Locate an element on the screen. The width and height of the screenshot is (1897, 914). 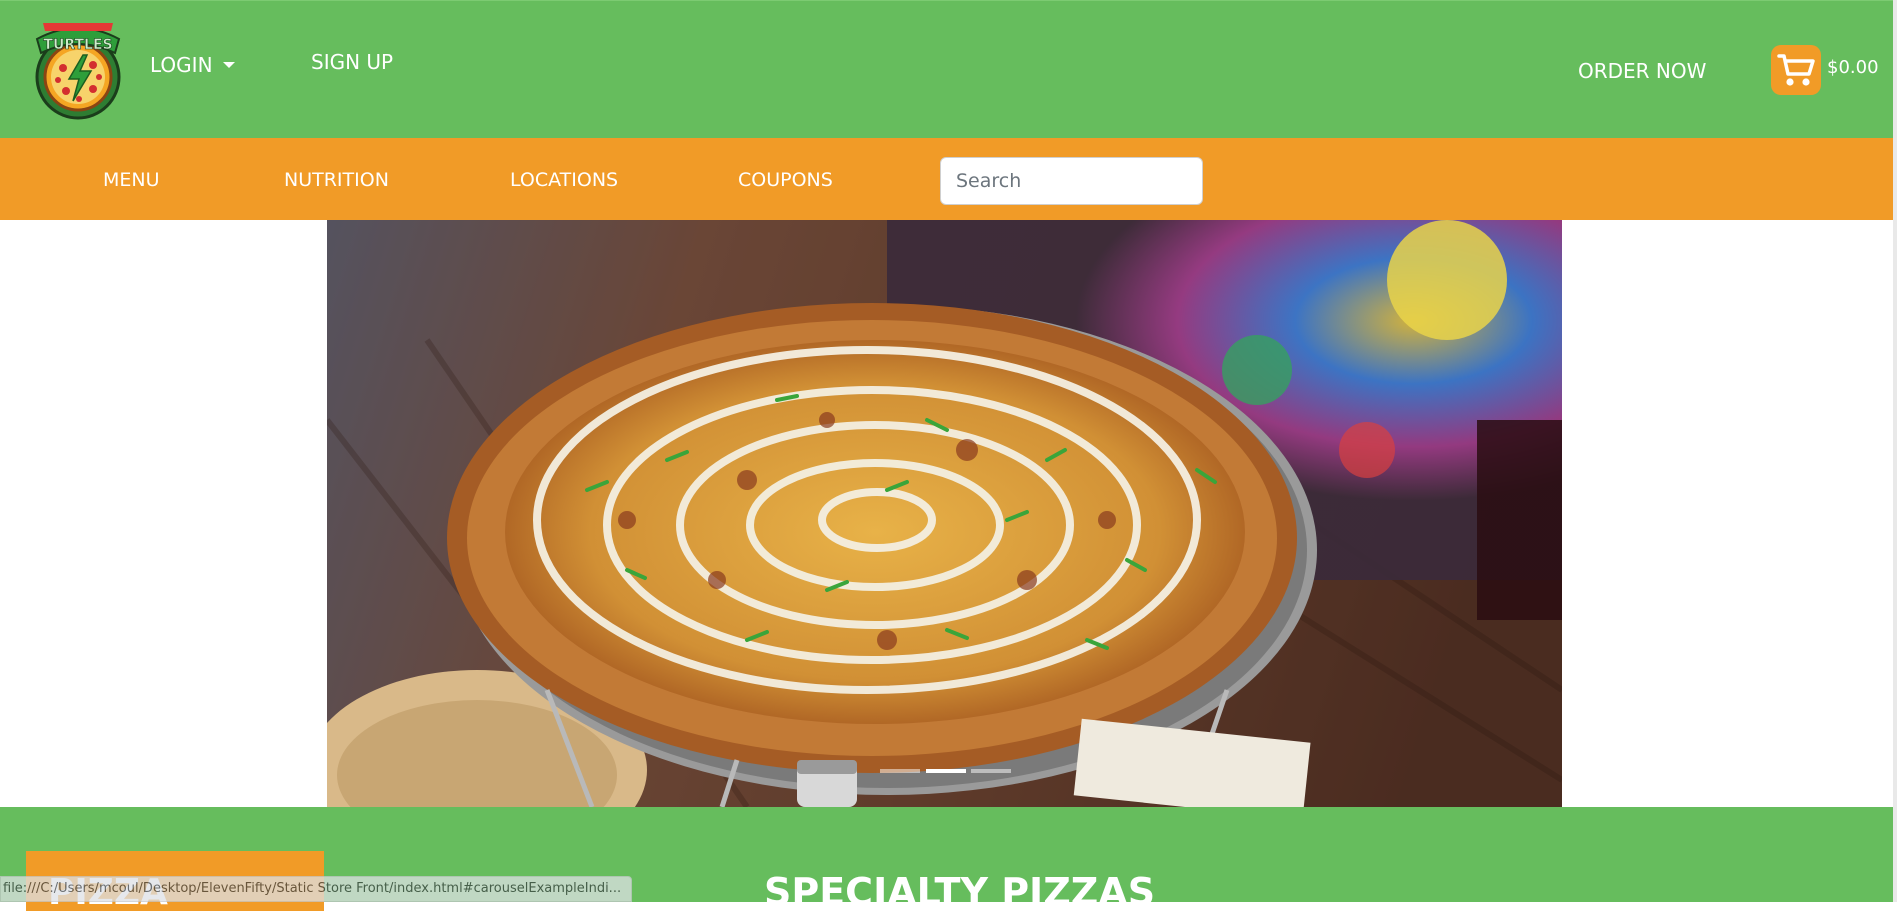
shopping-cart-icon is located at coordinates (1796, 70).